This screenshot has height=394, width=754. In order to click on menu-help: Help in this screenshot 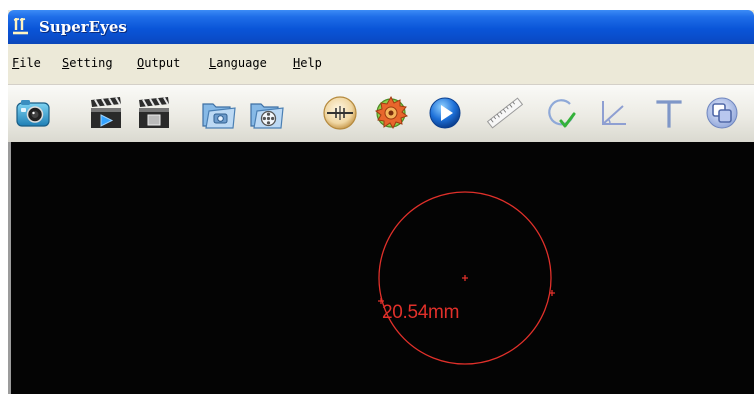, I will do `click(307, 63)`.